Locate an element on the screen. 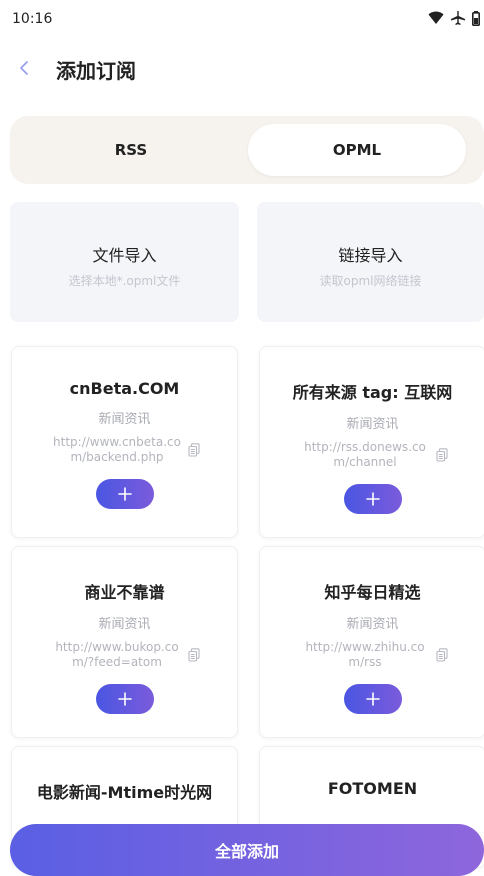 This screenshot has height=876, width=484. feed-name: 知乎每日精选 is located at coordinates (372, 592).